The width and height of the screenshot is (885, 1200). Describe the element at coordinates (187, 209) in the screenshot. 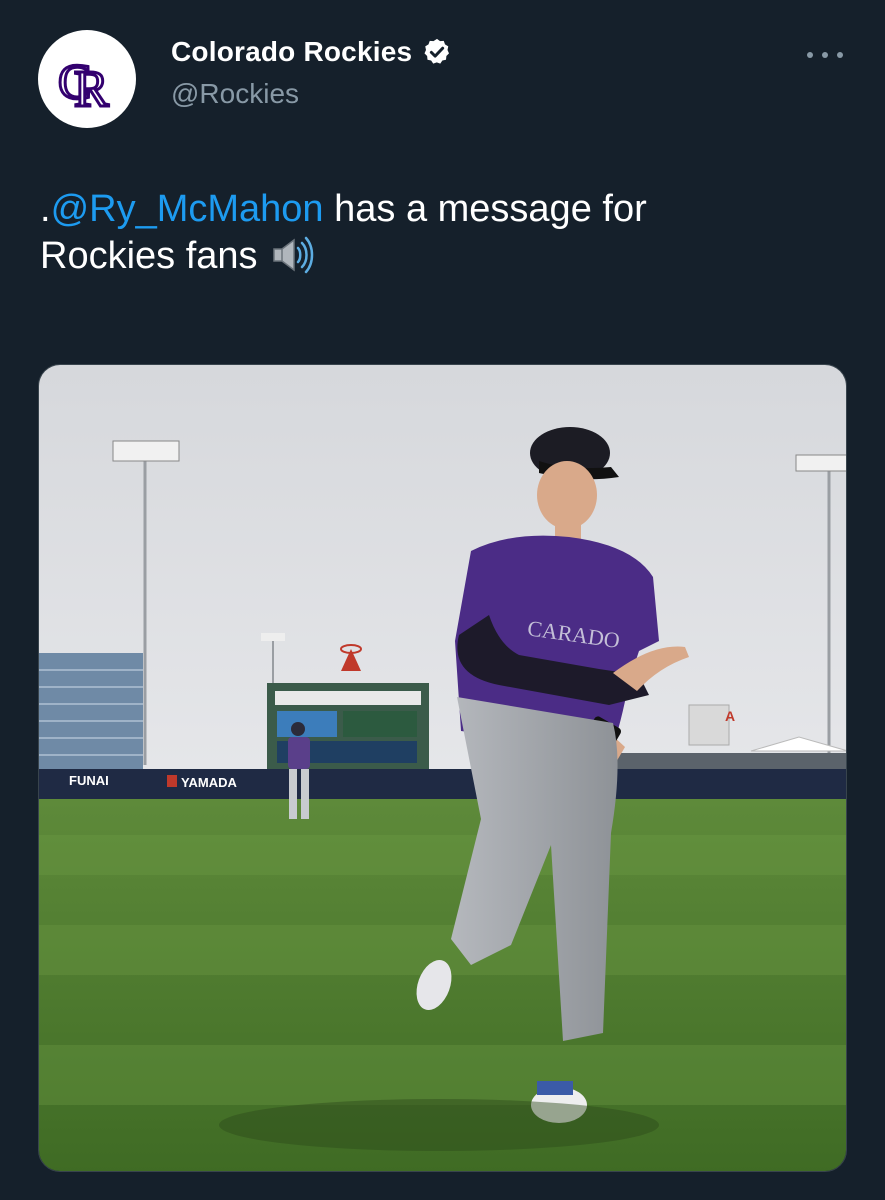

I see `mention-link: @Ry_McMahon` at that location.